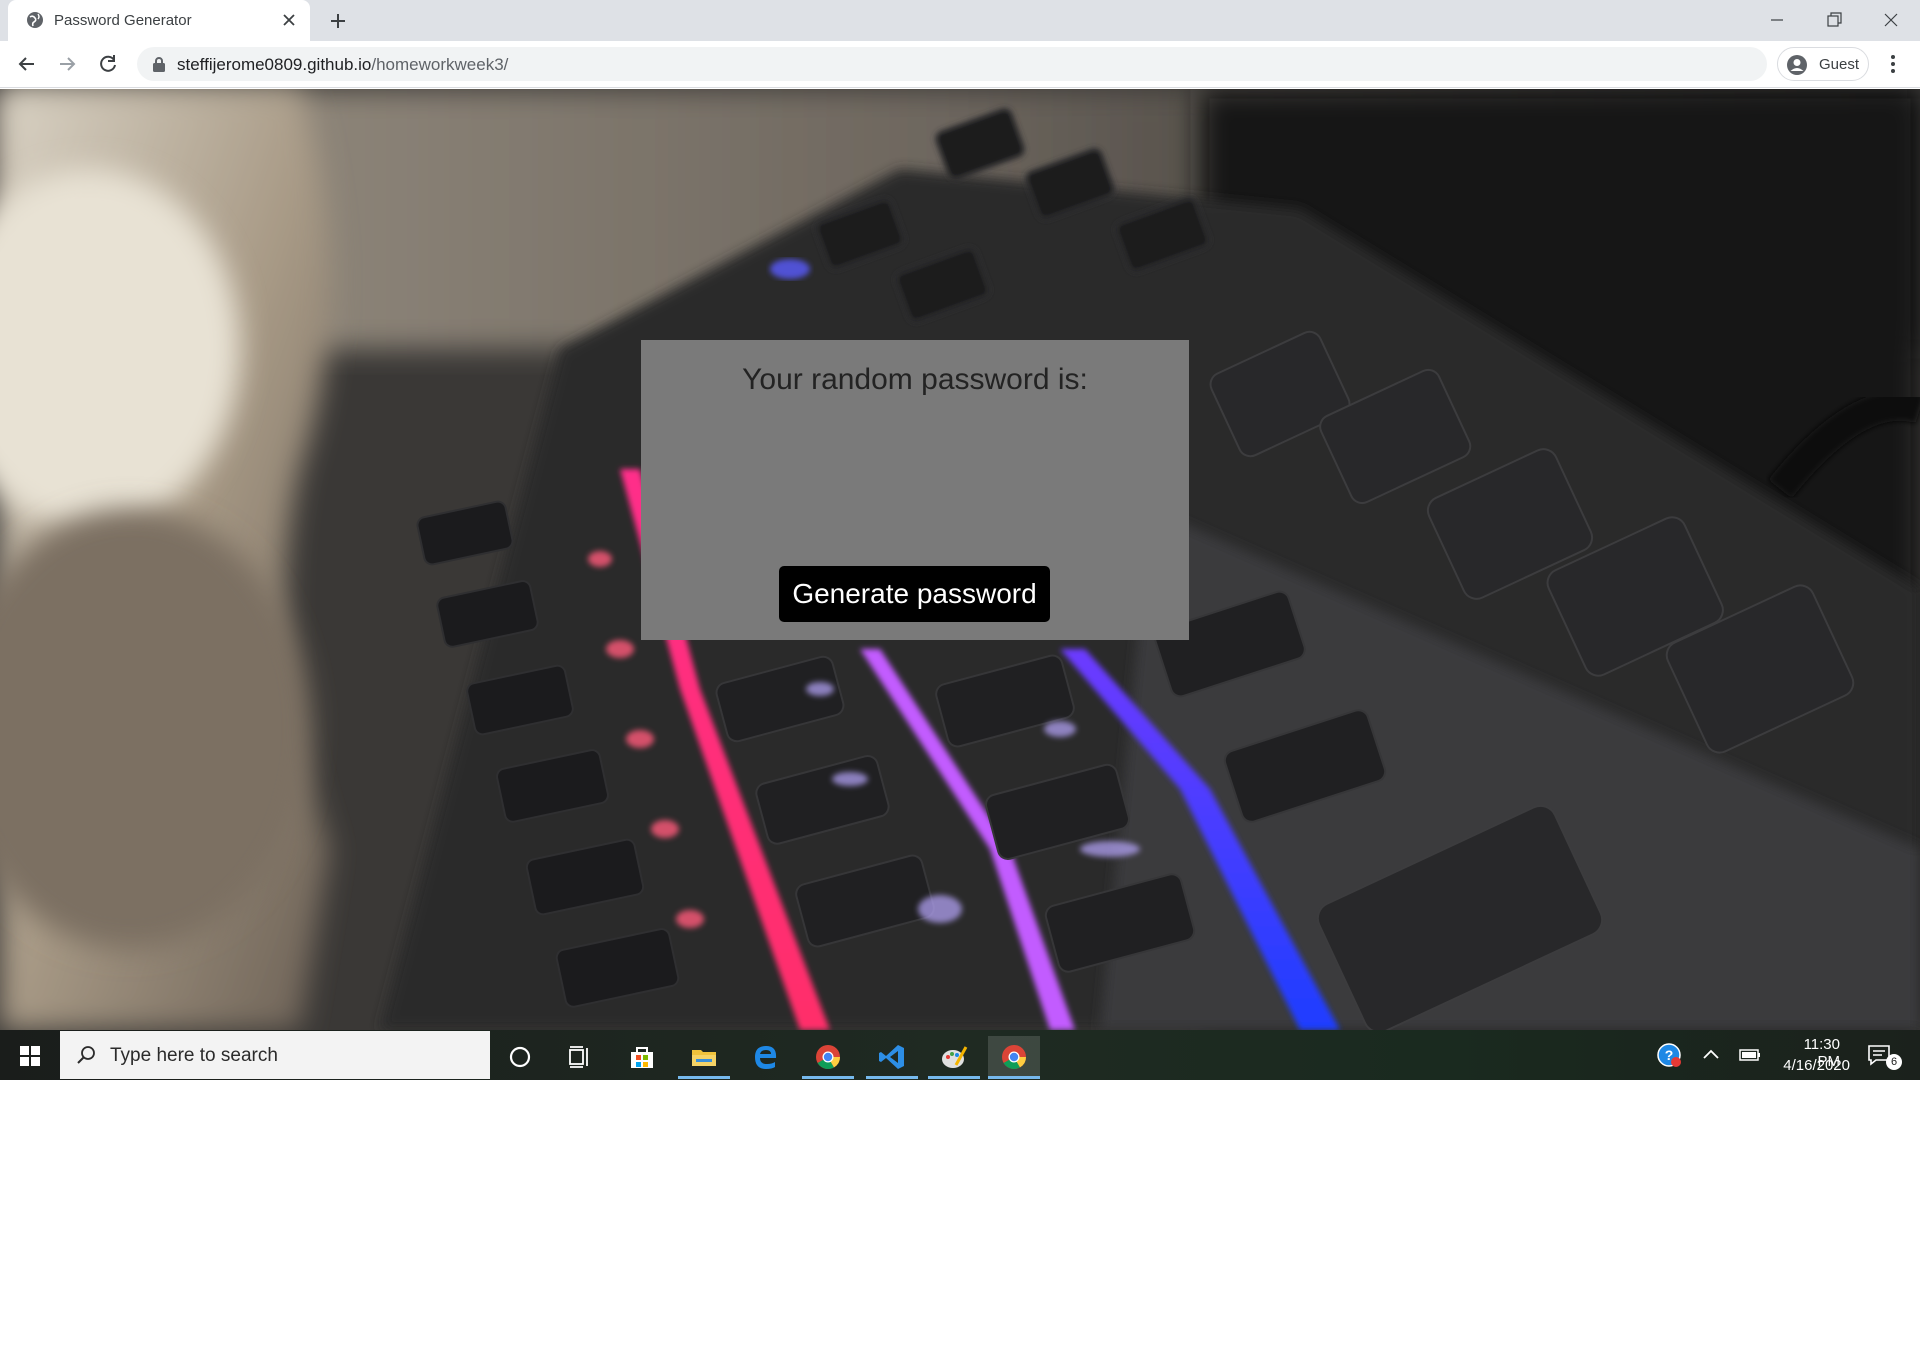 This screenshot has width=1920, height=1349. I want to click on task-view-icon, so click(580, 1056).